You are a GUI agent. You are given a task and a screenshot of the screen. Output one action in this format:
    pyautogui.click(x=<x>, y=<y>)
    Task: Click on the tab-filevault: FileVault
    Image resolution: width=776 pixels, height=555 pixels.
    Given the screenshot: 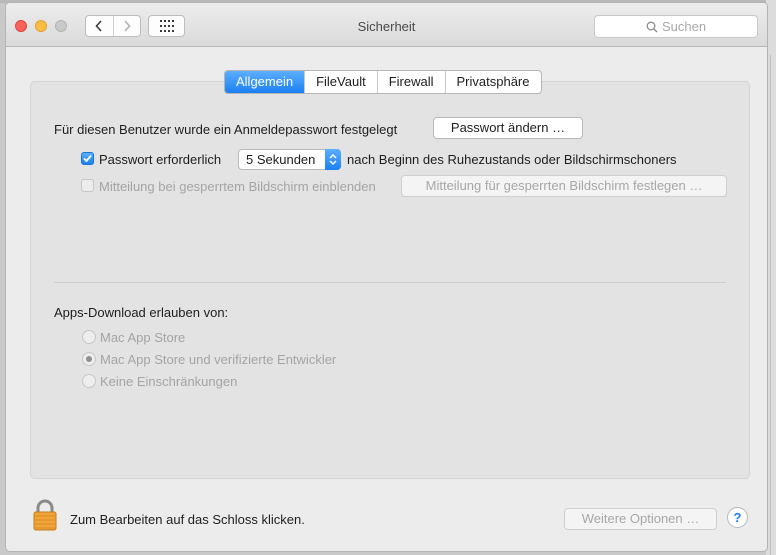 What is the action you would take?
    pyautogui.click(x=340, y=82)
    